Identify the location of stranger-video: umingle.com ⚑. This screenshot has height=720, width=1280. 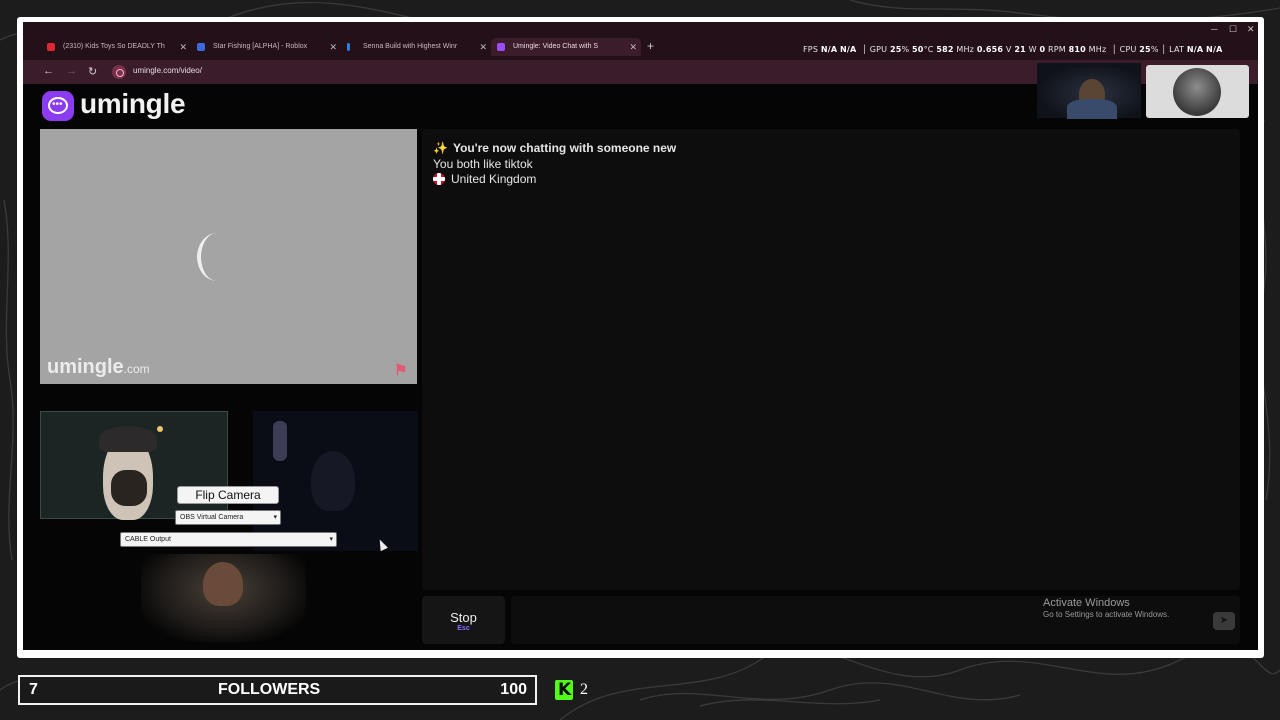
(228, 256).